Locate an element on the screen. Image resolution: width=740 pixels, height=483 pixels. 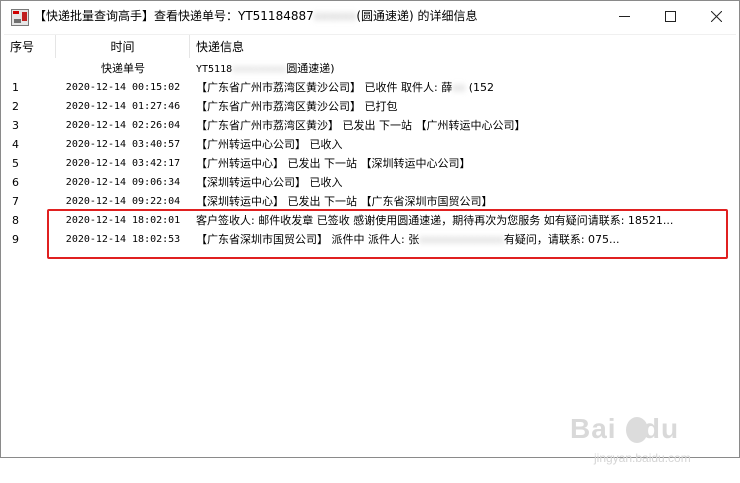
watermark-logo: Bai du is located at coordinates (625, 428).